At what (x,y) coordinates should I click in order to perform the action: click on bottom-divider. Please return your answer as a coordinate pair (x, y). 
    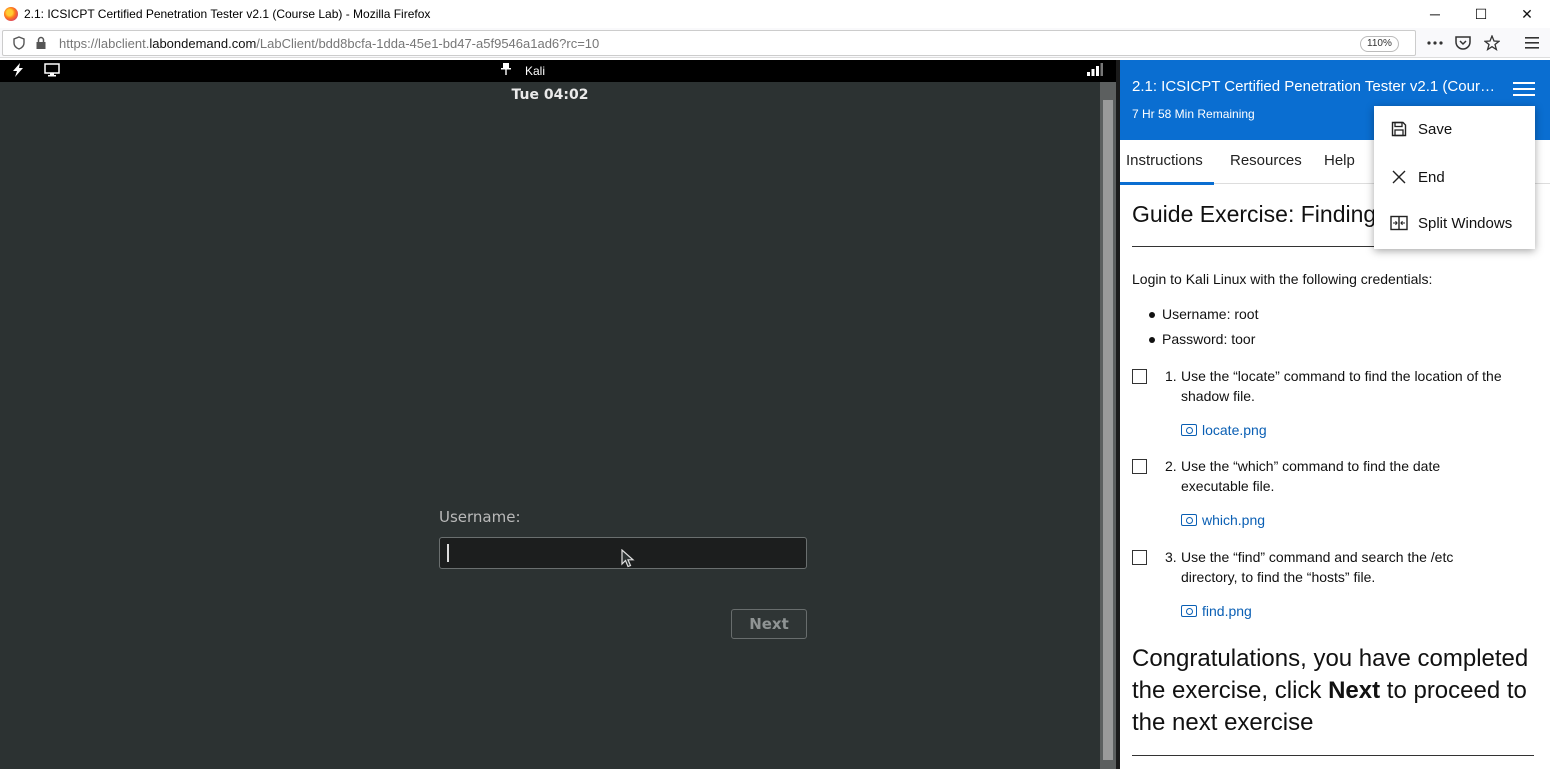
    Looking at the image, I should click on (1333, 755).